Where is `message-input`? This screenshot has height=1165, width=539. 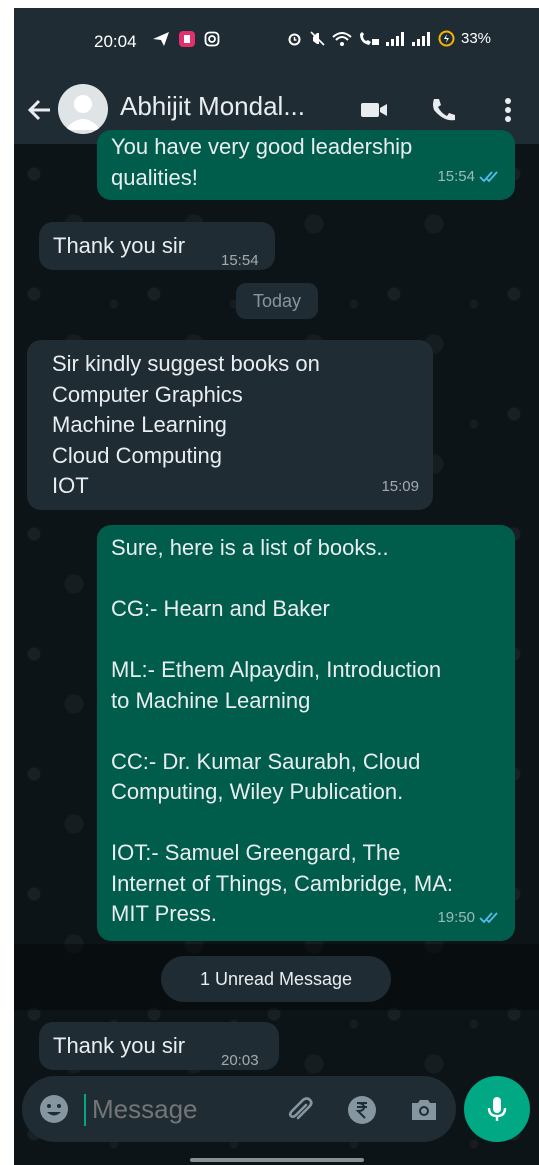 message-input is located at coordinates (182, 1109).